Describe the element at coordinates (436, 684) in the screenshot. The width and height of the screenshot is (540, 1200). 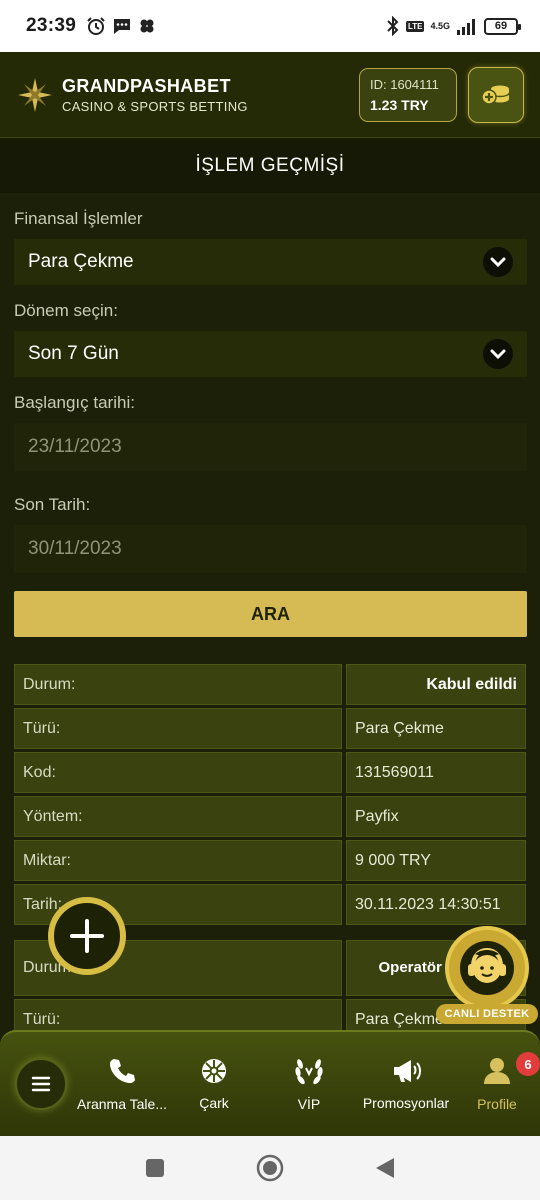
I see `status-value: Kabul edildi` at that location.